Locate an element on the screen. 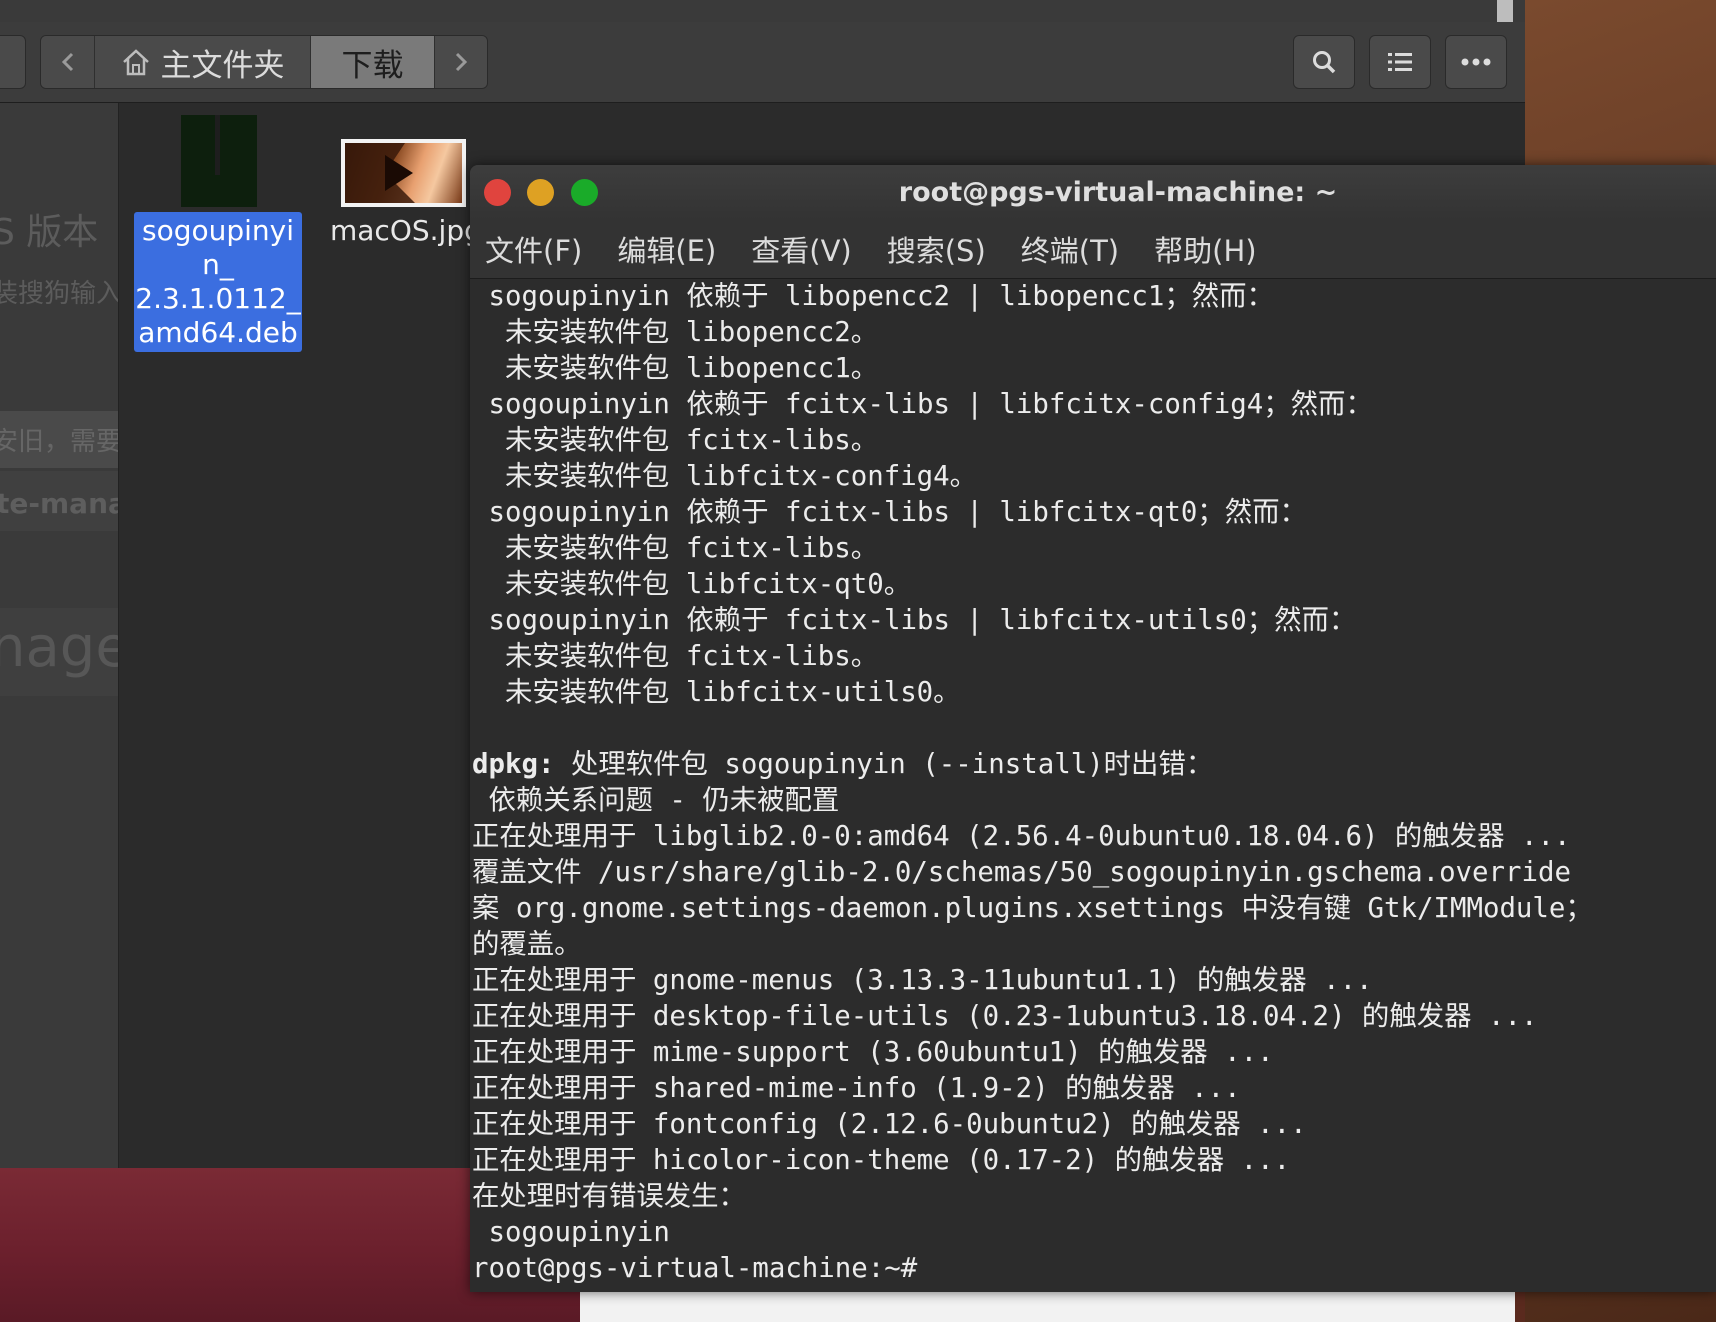  menu-file: 文件(F) is located at coordinates (533, 249).